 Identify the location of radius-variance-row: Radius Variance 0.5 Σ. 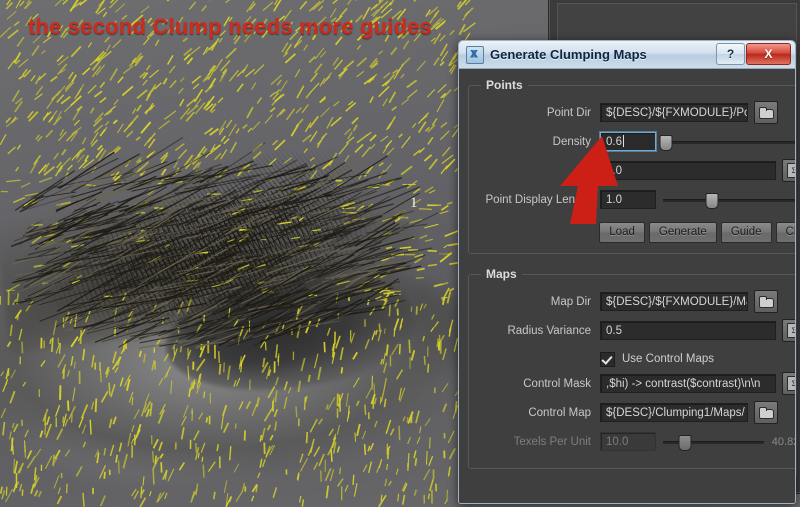
(637, 330).